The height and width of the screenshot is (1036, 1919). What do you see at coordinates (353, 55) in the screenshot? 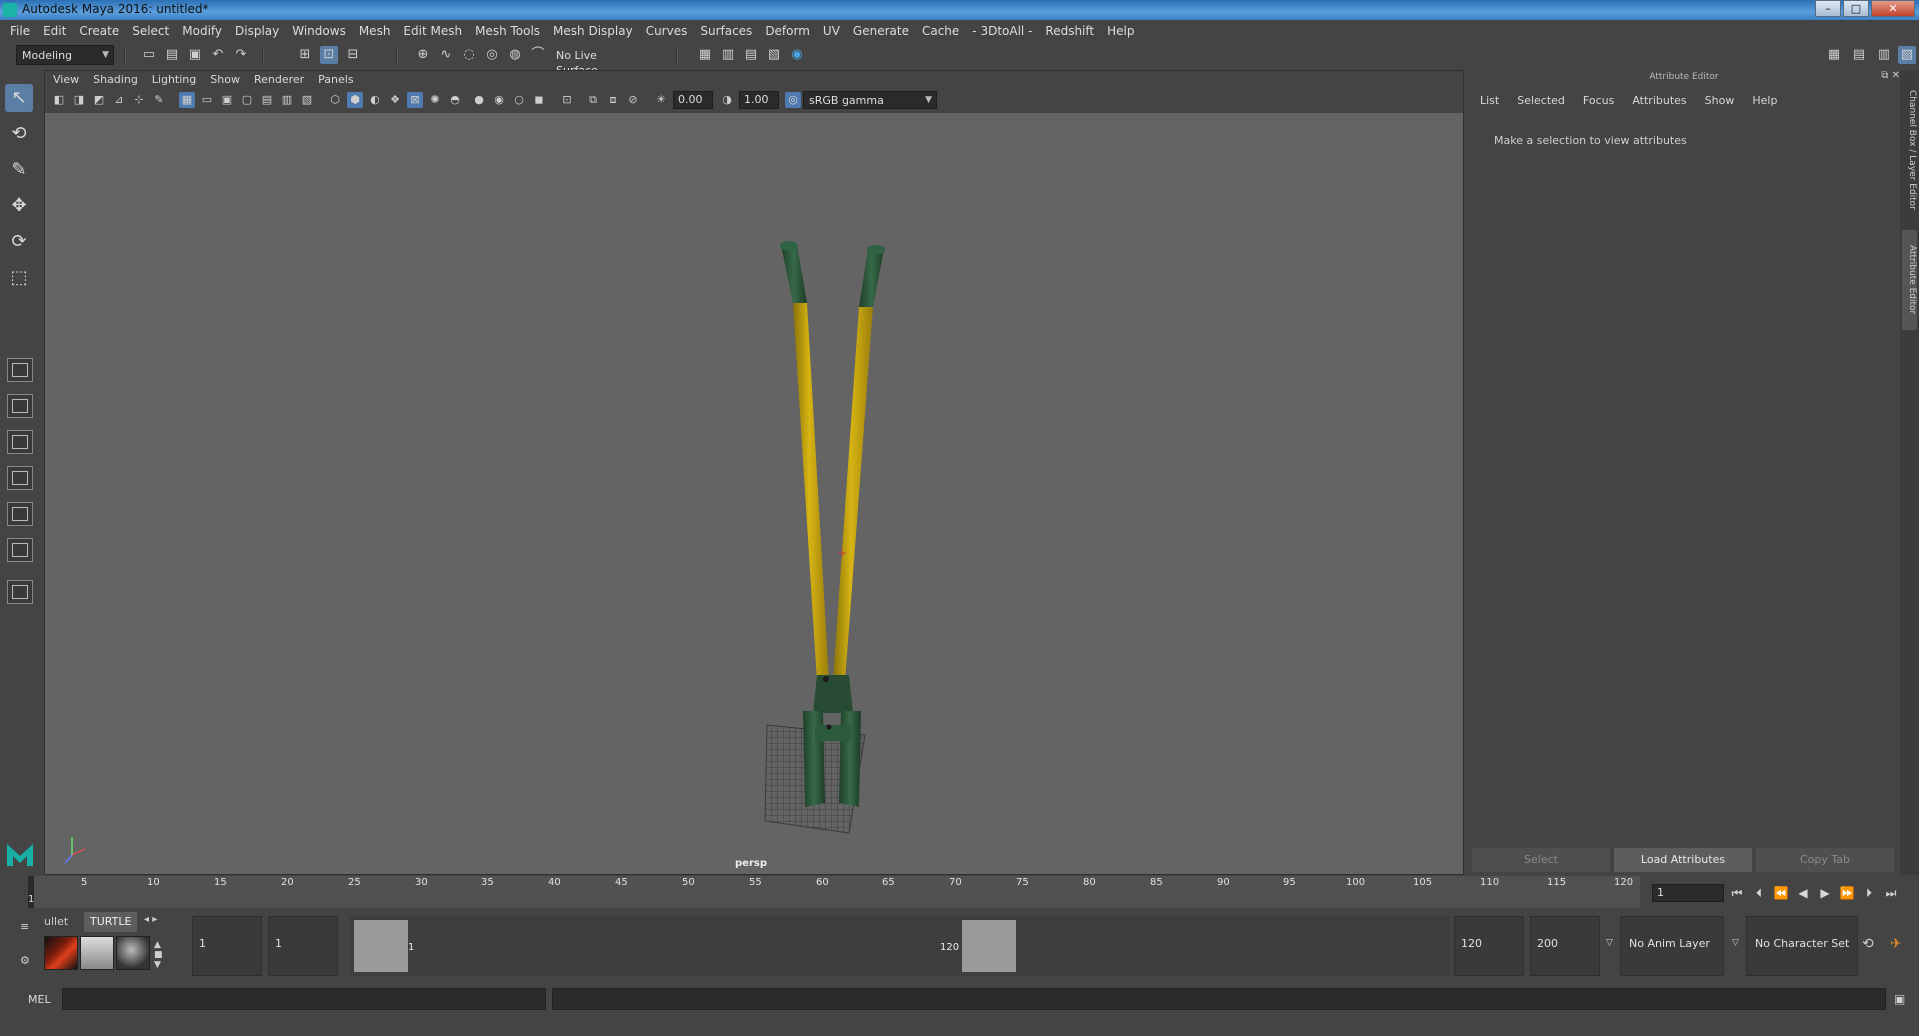
I see `select-by-component-icon: ⊟` at bounding box center [353, 55].